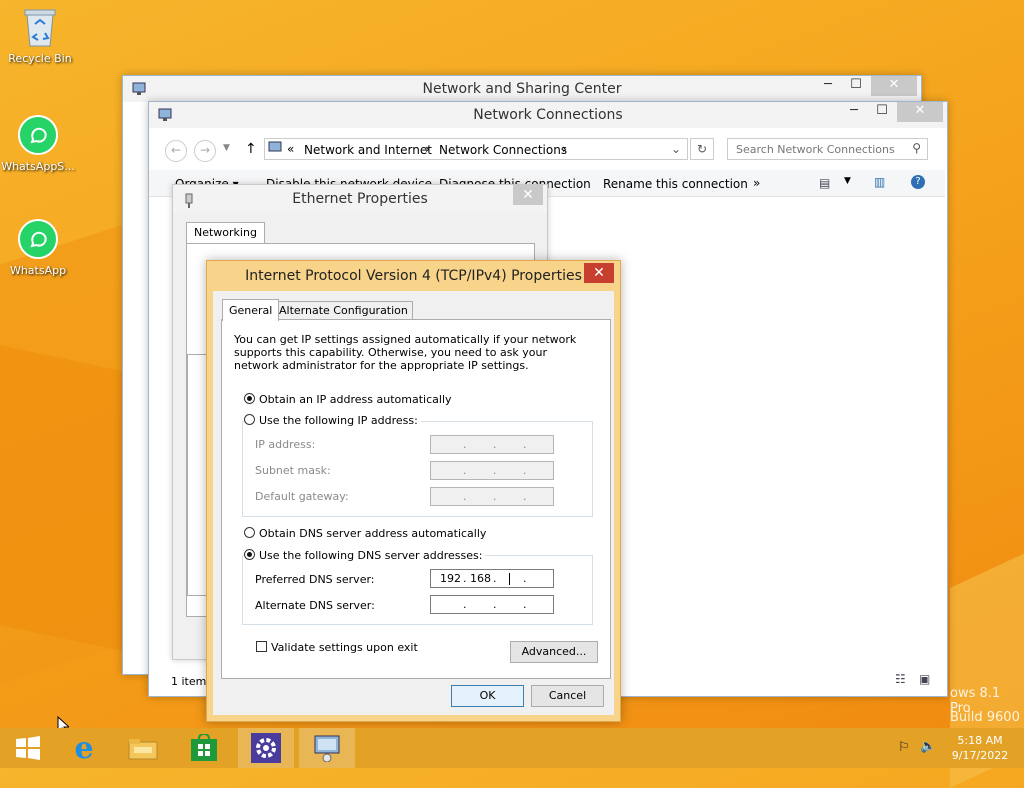 The height and width of the screenshot is (788, 1024). What do you see at coordinates (205, 151) in the screenshot?
I see `forward-button: →` at bounding box center [205, 151].